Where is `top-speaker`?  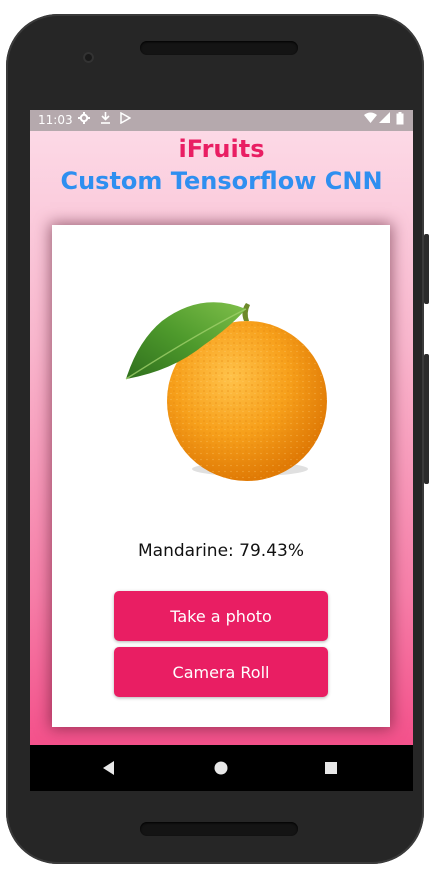 top-speaker is located at coordinates (219, 48).